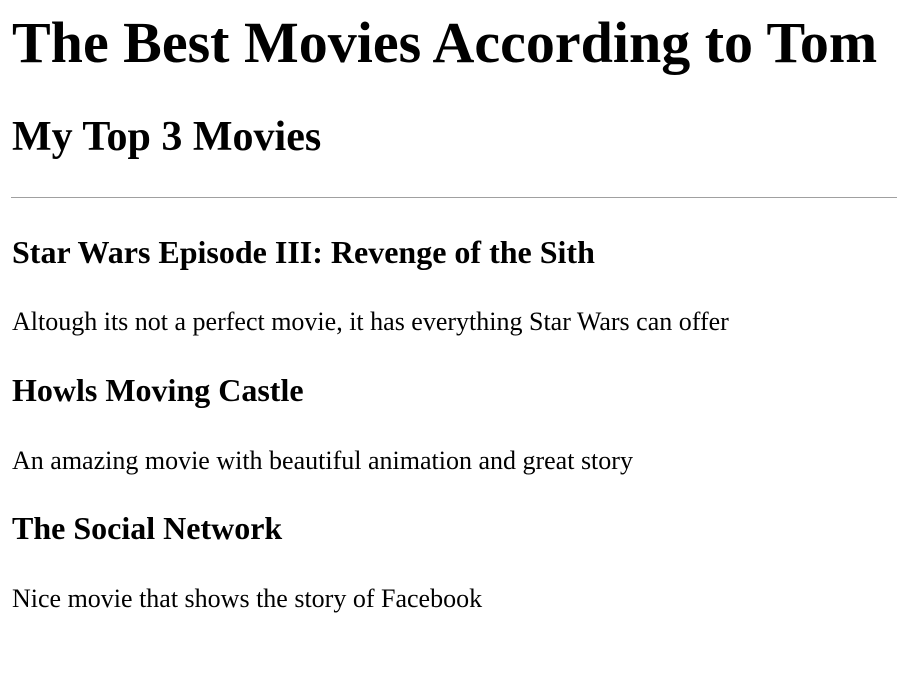 This screenshot has height=674, width=897. Describe the element at coordinates (445, 42) in the screenshot. I see `page-title: The Best Movies According to Tom` at that location.